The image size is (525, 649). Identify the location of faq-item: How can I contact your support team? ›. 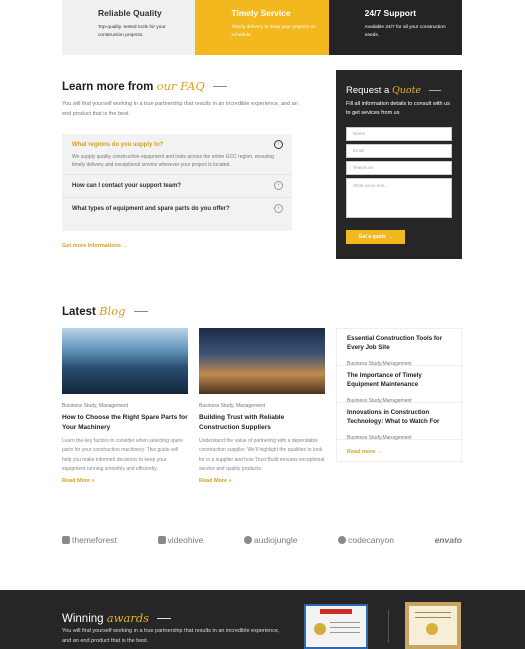
(177, 185).